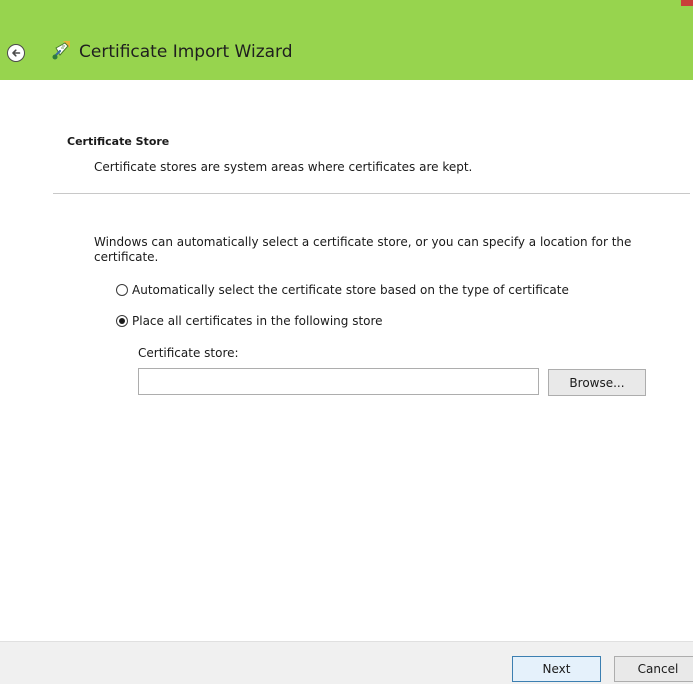 The image size is (693, 684). Describe the element at coordinates (346, 40) in the screenshot. I see `title-bar: Certificate Import Wizard` at that location.